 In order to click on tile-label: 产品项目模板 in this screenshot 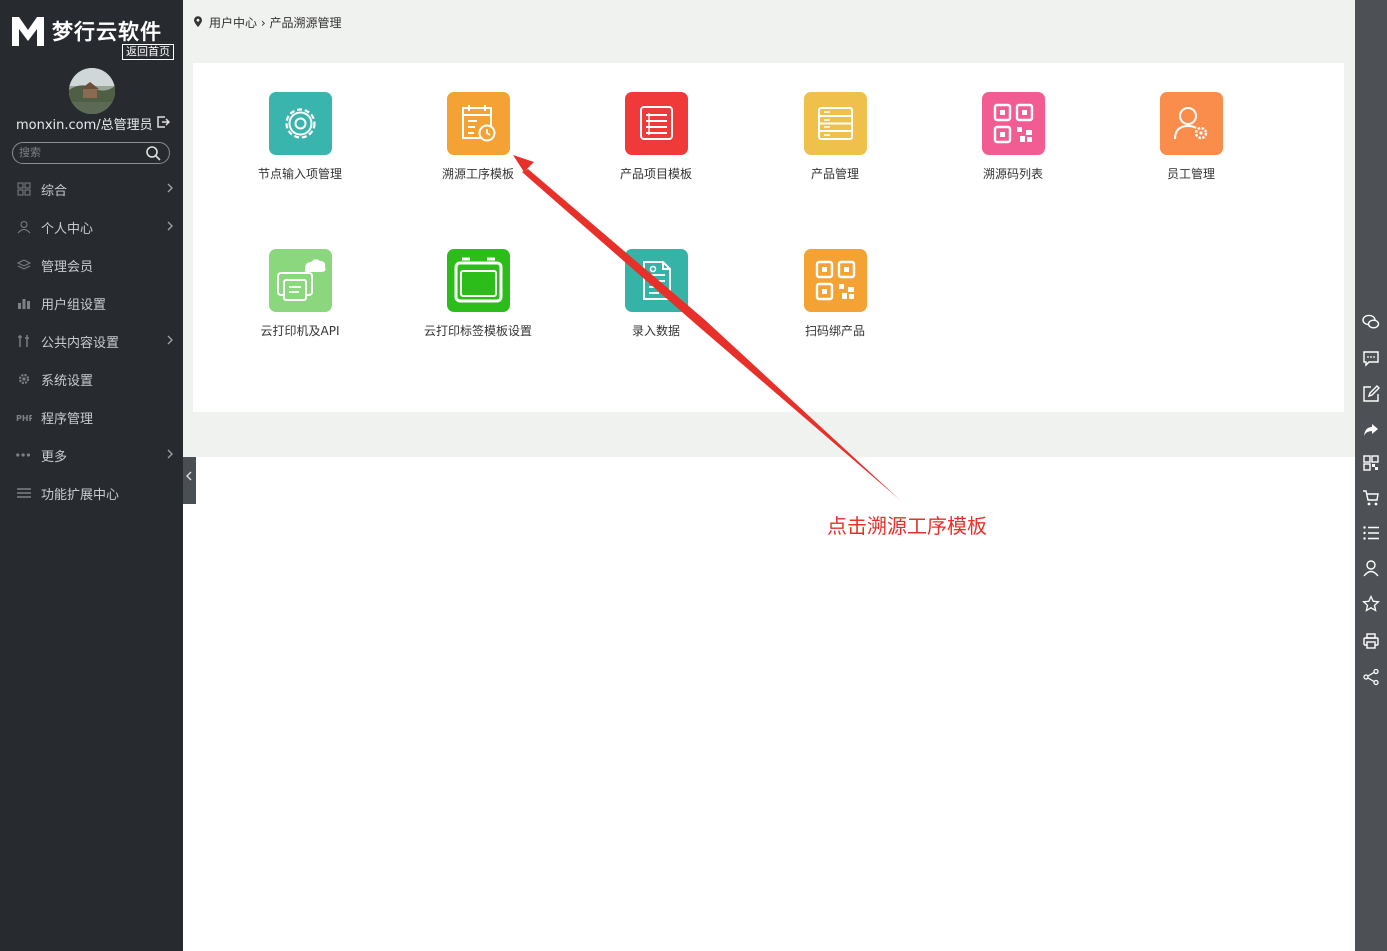, I will do `click(655, 174)`.